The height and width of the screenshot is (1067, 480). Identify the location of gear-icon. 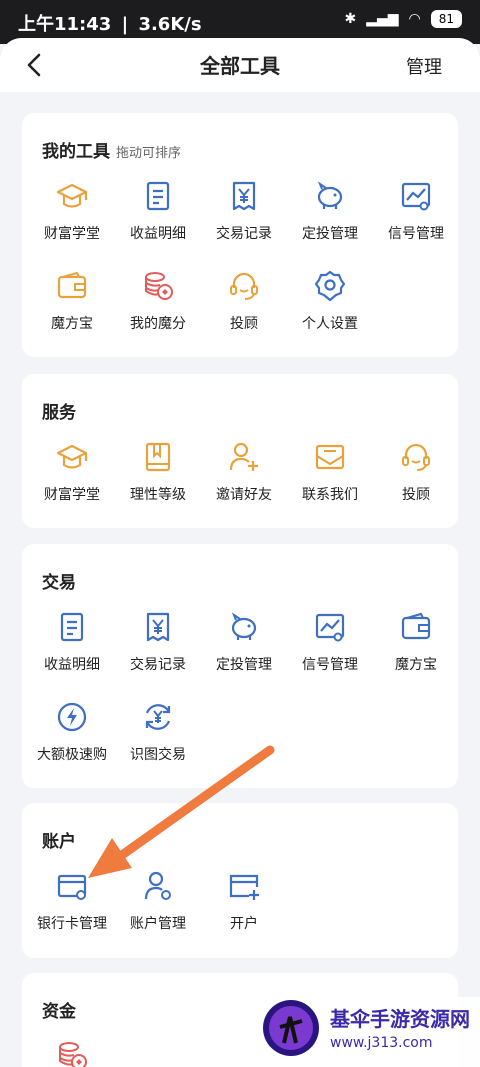
(330, 286).